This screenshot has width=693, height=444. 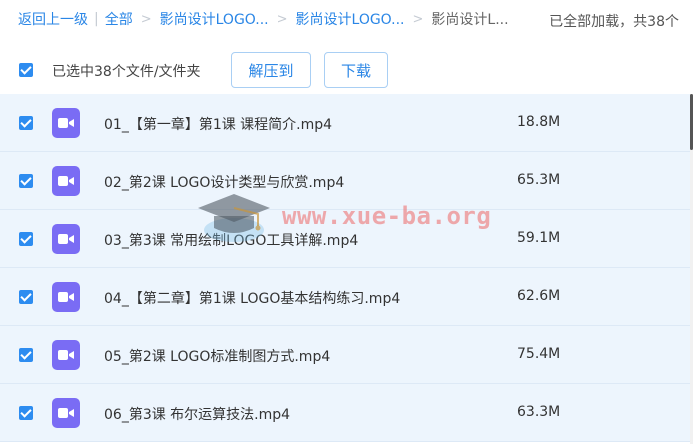 I want to click on select-all-checkbox, so click(x=26, y=70).